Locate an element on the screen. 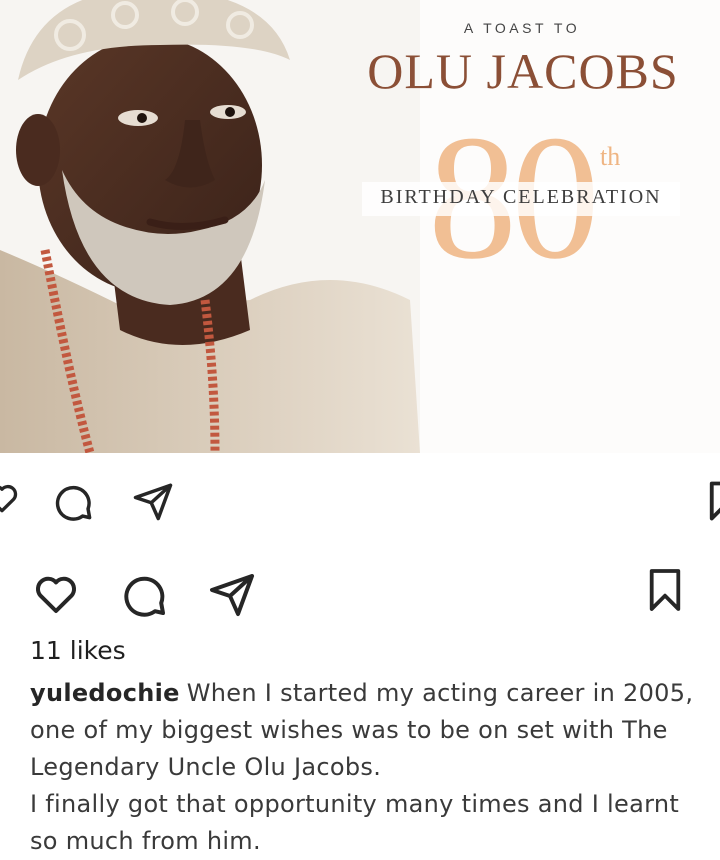 The height and width of the screenshot is (860, 720). banner-event: BIRTHDAY CELEBRATION is located at coordinates (521, 197).